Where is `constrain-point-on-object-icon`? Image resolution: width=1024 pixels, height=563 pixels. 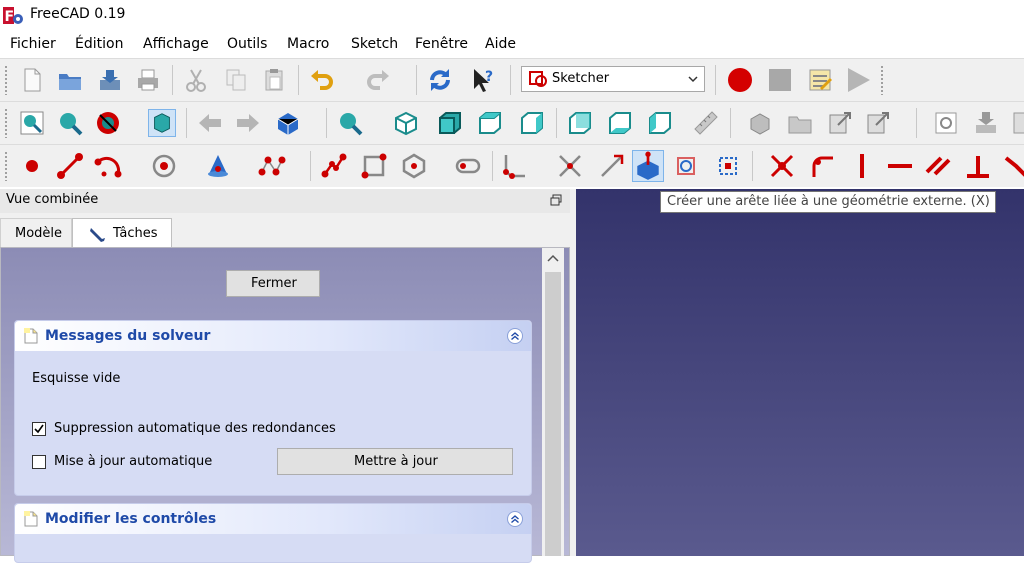 constrain-point-on-object-icon is located at coordinates (822, 166).